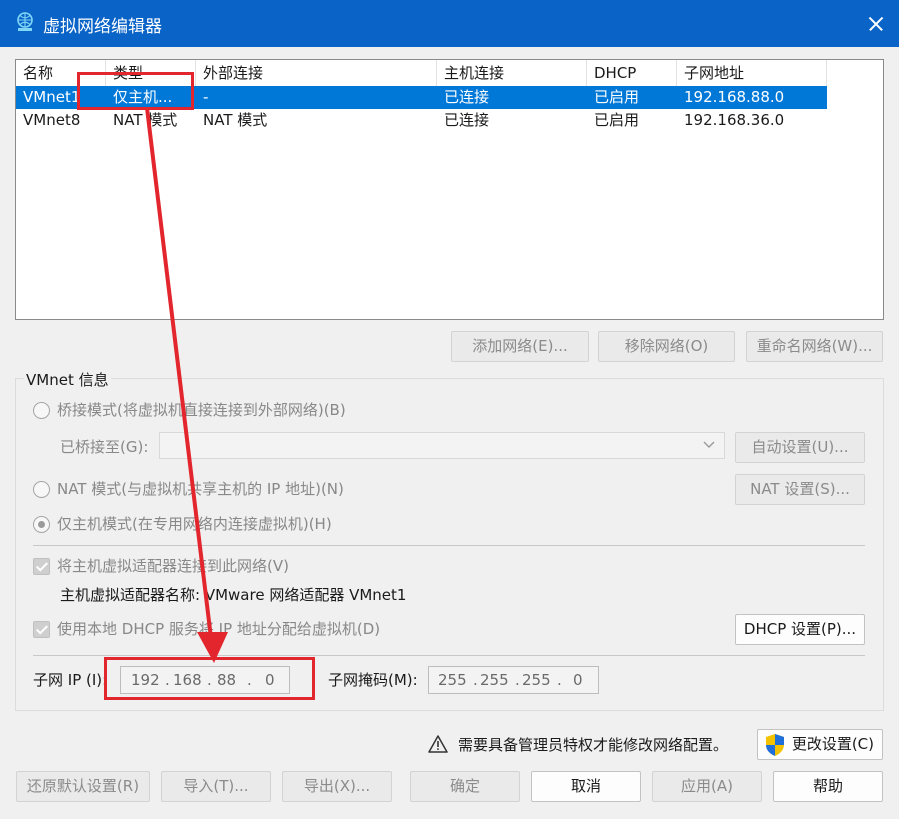 The image size is (899, 819). Describe the element at coordinates (536, 680) in the screenshot. I see `subnet-mask-octet-3: 255` at that location.